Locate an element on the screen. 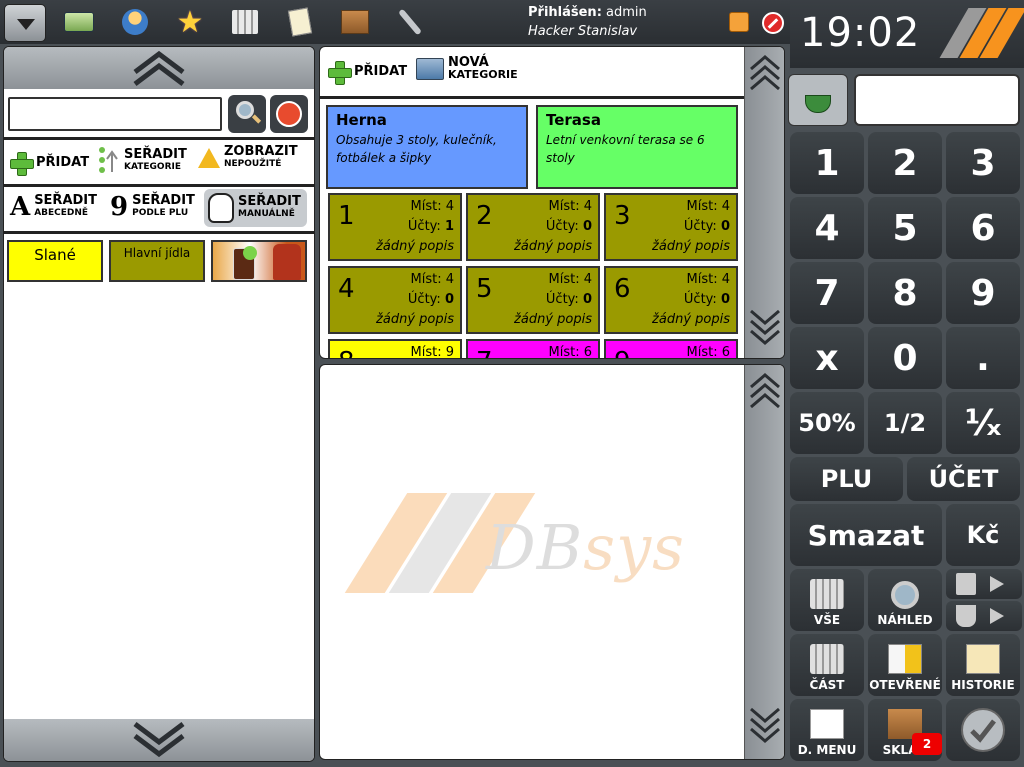 This screenshot has height=767, width=1024. rum-bottle-icon is located at coordinates (287, 262).